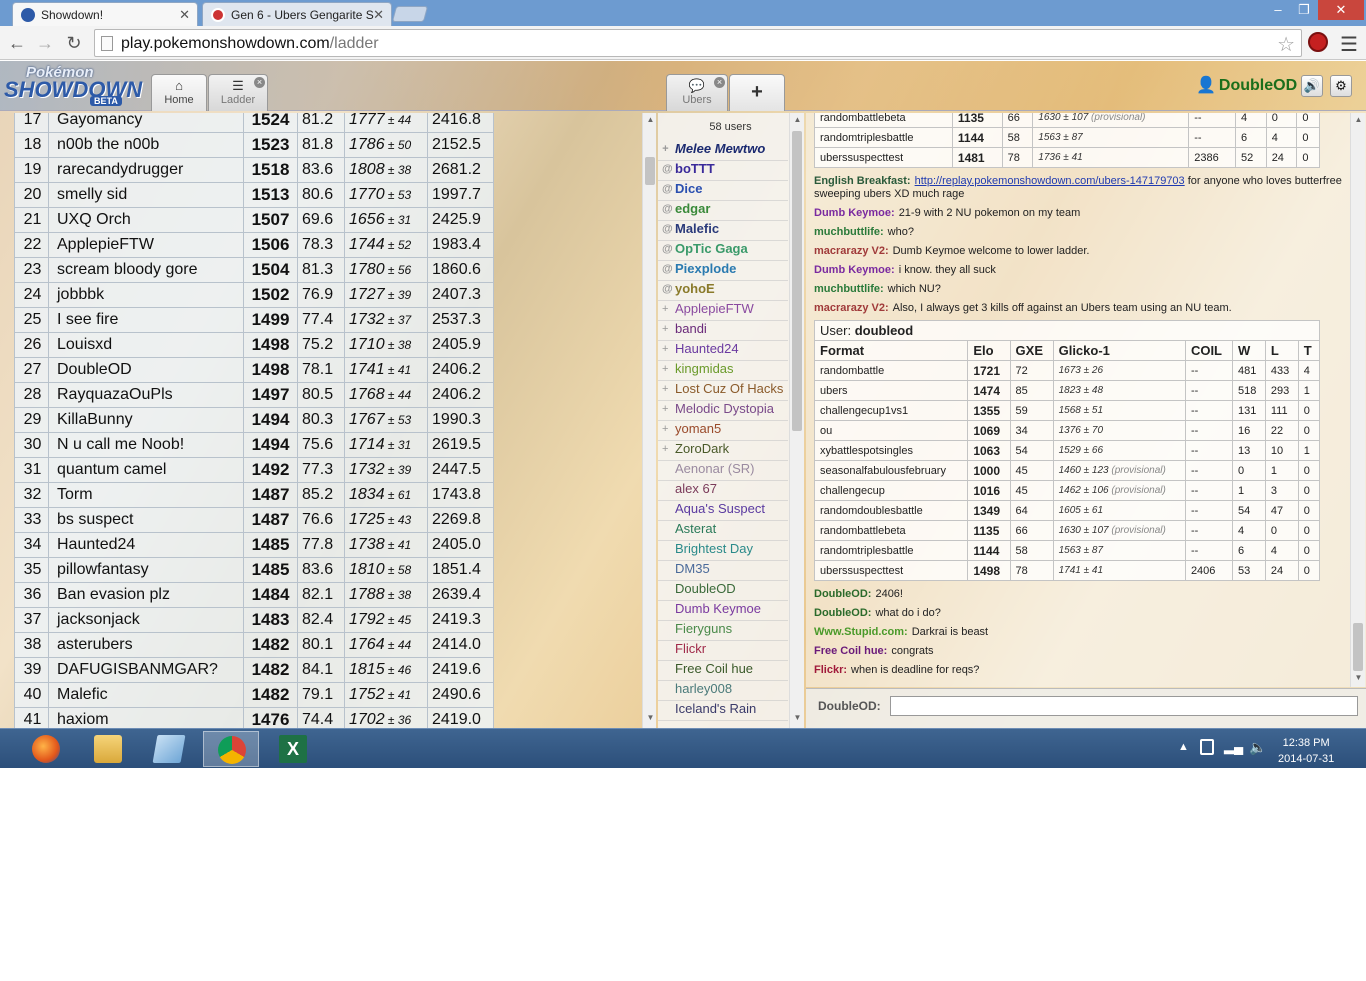 The image size is (1366, 981). What do you see at coordinates (1318, 42) in the screenshot?
I see `extension-icon` at bounding box center [1318, 42].